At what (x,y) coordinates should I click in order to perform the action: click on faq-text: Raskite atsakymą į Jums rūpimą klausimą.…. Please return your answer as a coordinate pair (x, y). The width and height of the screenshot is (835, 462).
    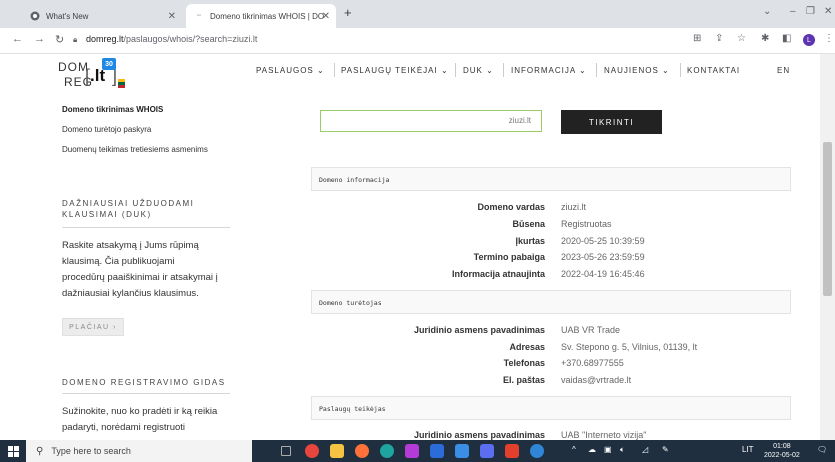
    Looking at the image, I should click on (149, 270).